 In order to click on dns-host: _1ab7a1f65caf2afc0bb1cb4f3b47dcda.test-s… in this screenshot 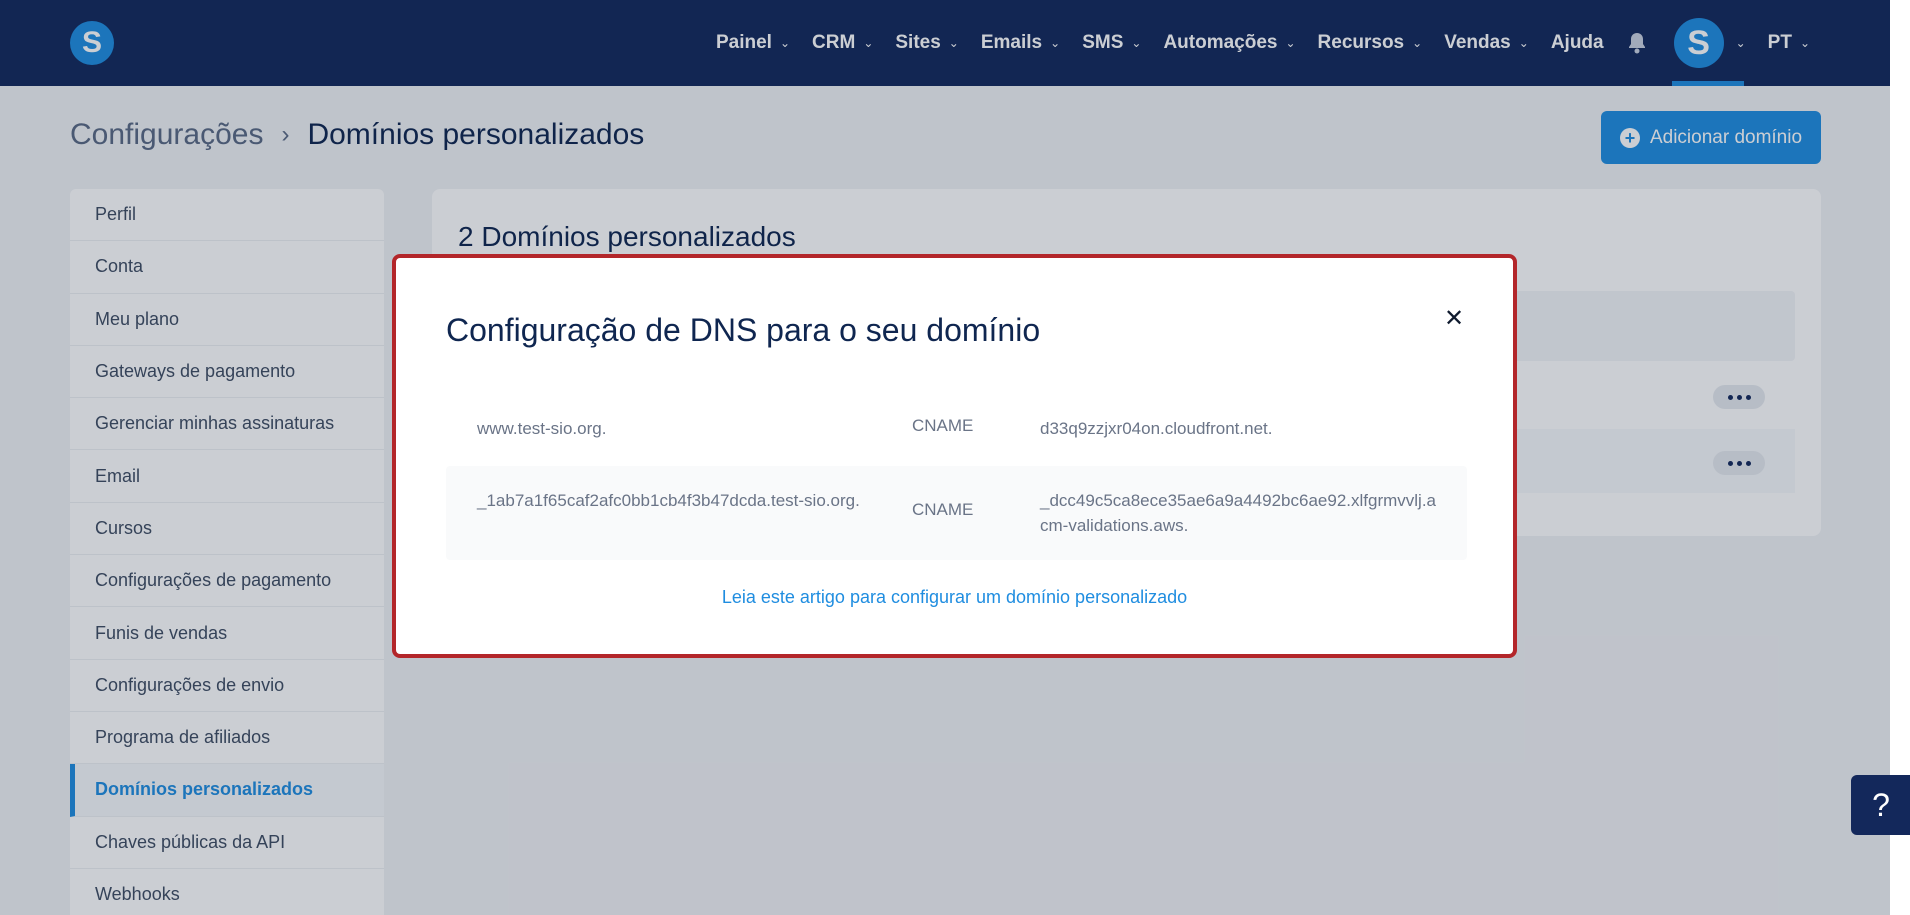, I will do `click(668, 500)`.